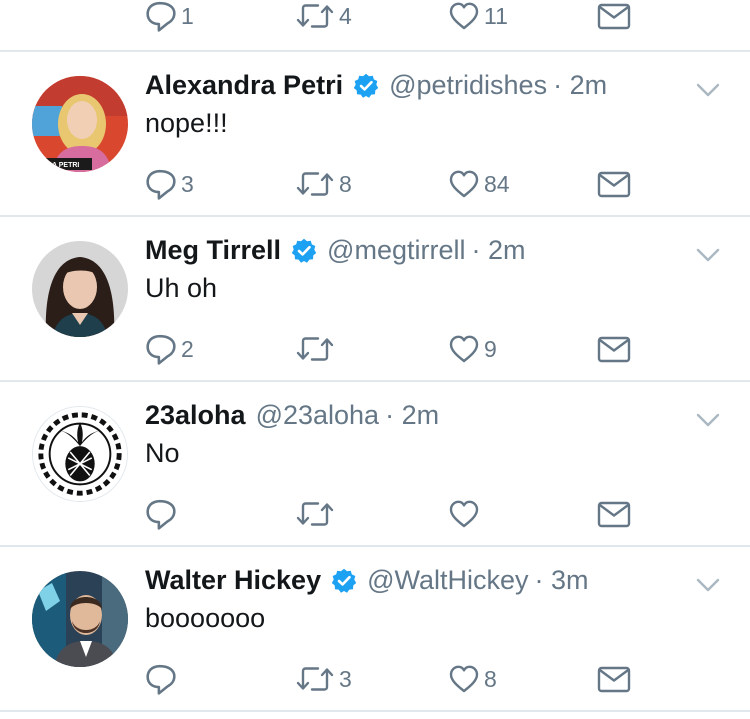 The image size is (750, 719). Describe the element at coordinates (187, 348) in the screenshot. I see `reply-count: 2` at that location.